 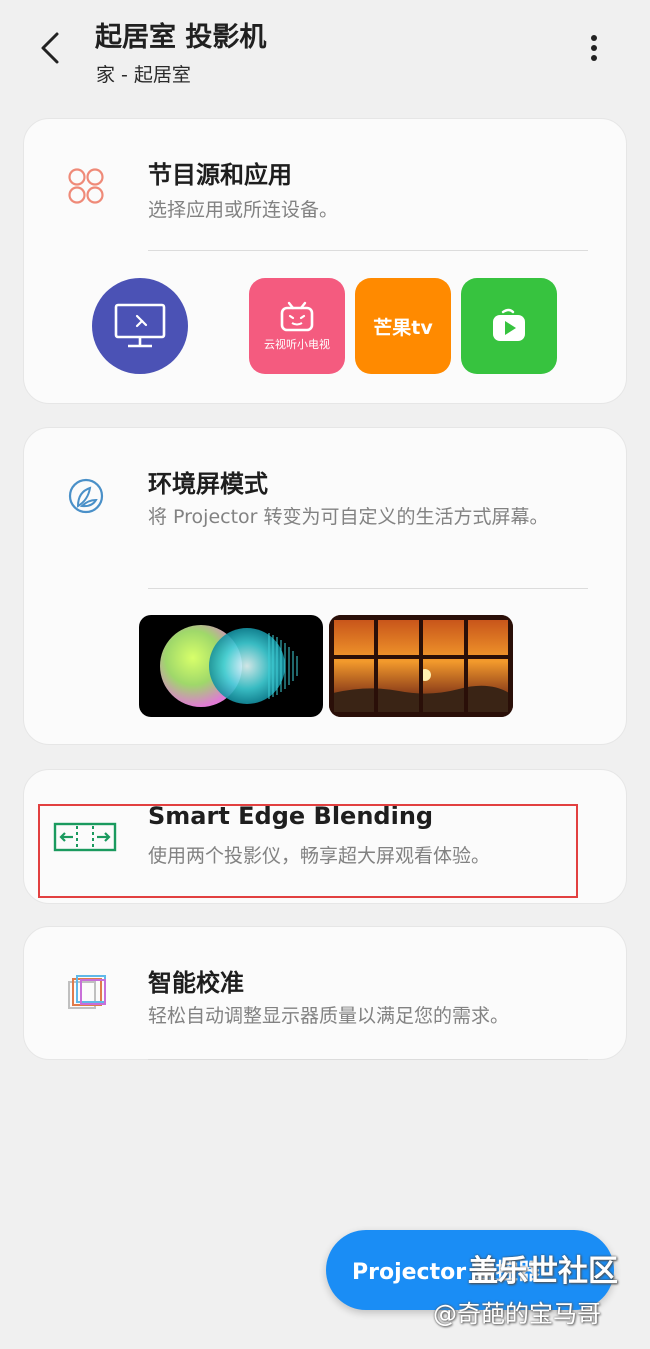 I want to click on screen-mirror-icon, so click(x=140, y=325).